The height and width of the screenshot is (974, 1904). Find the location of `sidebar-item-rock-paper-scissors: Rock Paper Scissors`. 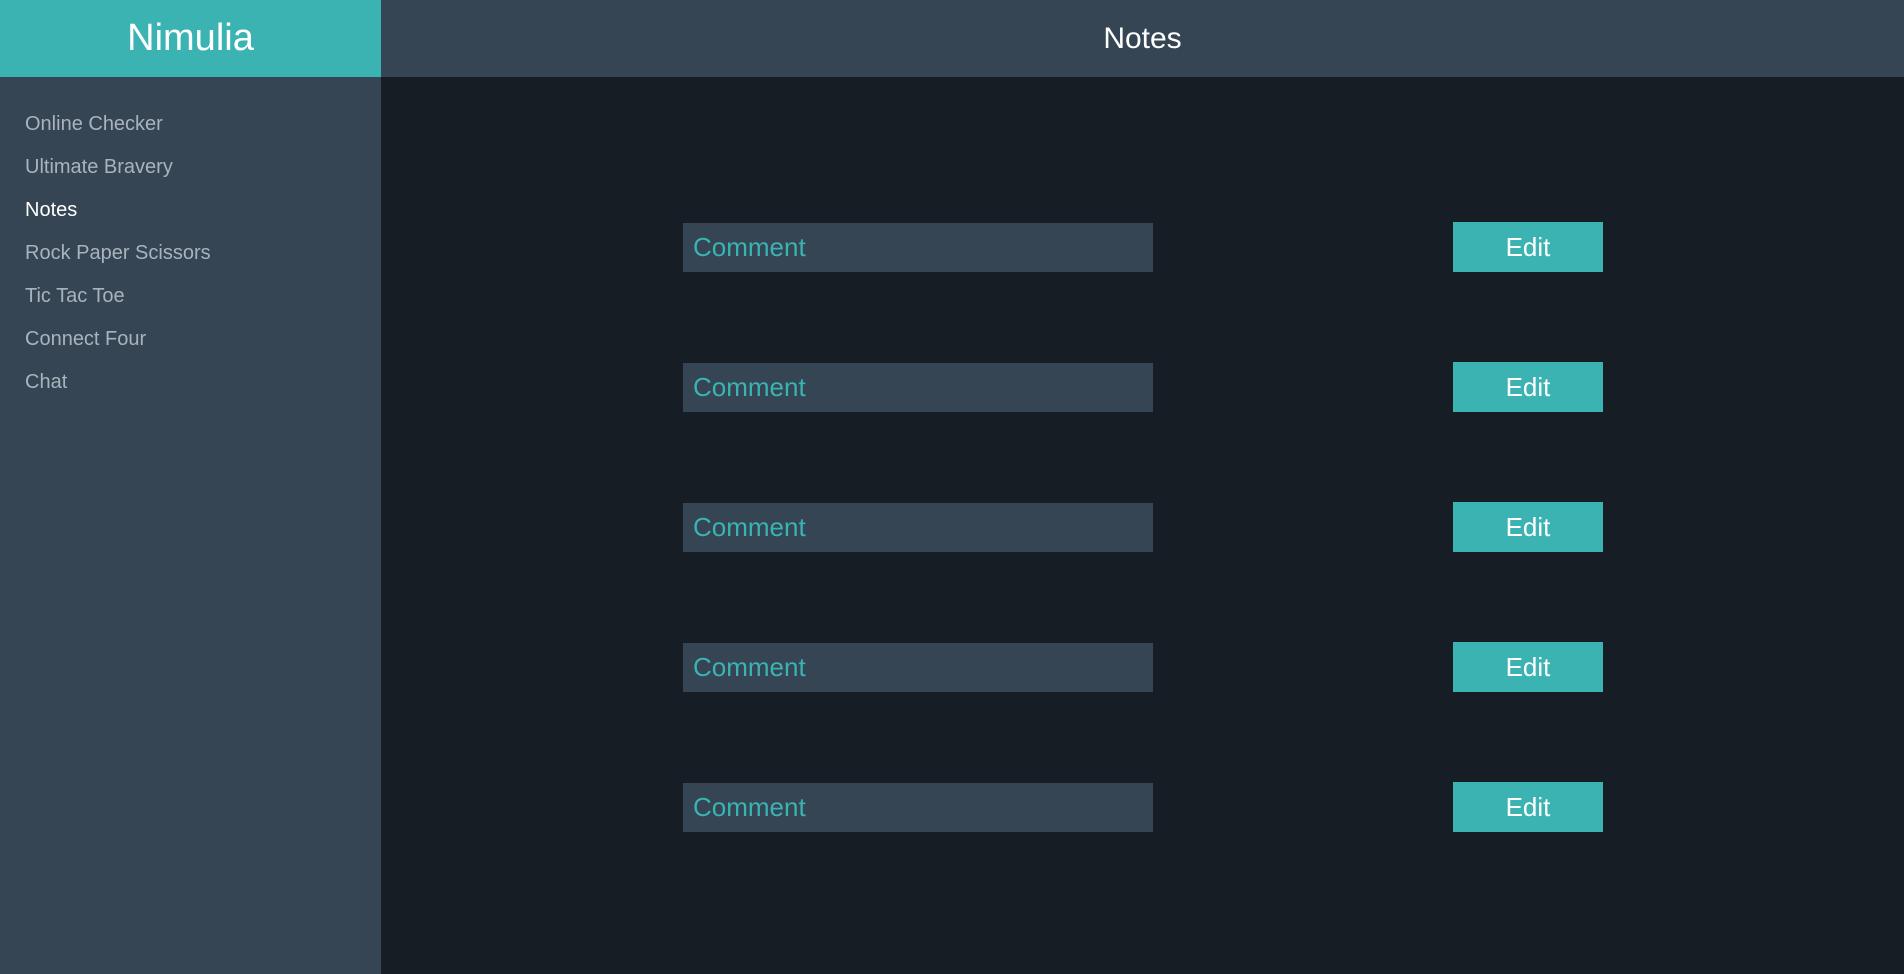

sidebar-item-rock-paper-scissors: Rock Paper Scissors is located at coordinates (190, 253).